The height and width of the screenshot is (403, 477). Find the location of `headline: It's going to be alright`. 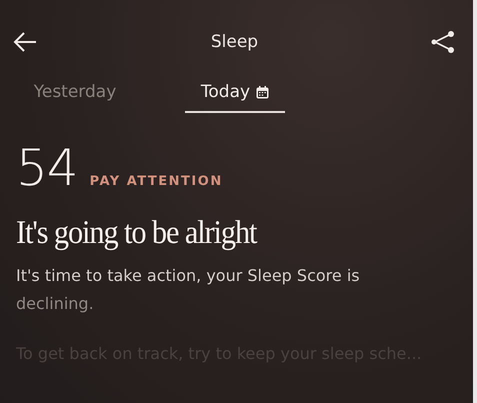

headline: It's going to be alright is located at coordinates (137, 233).